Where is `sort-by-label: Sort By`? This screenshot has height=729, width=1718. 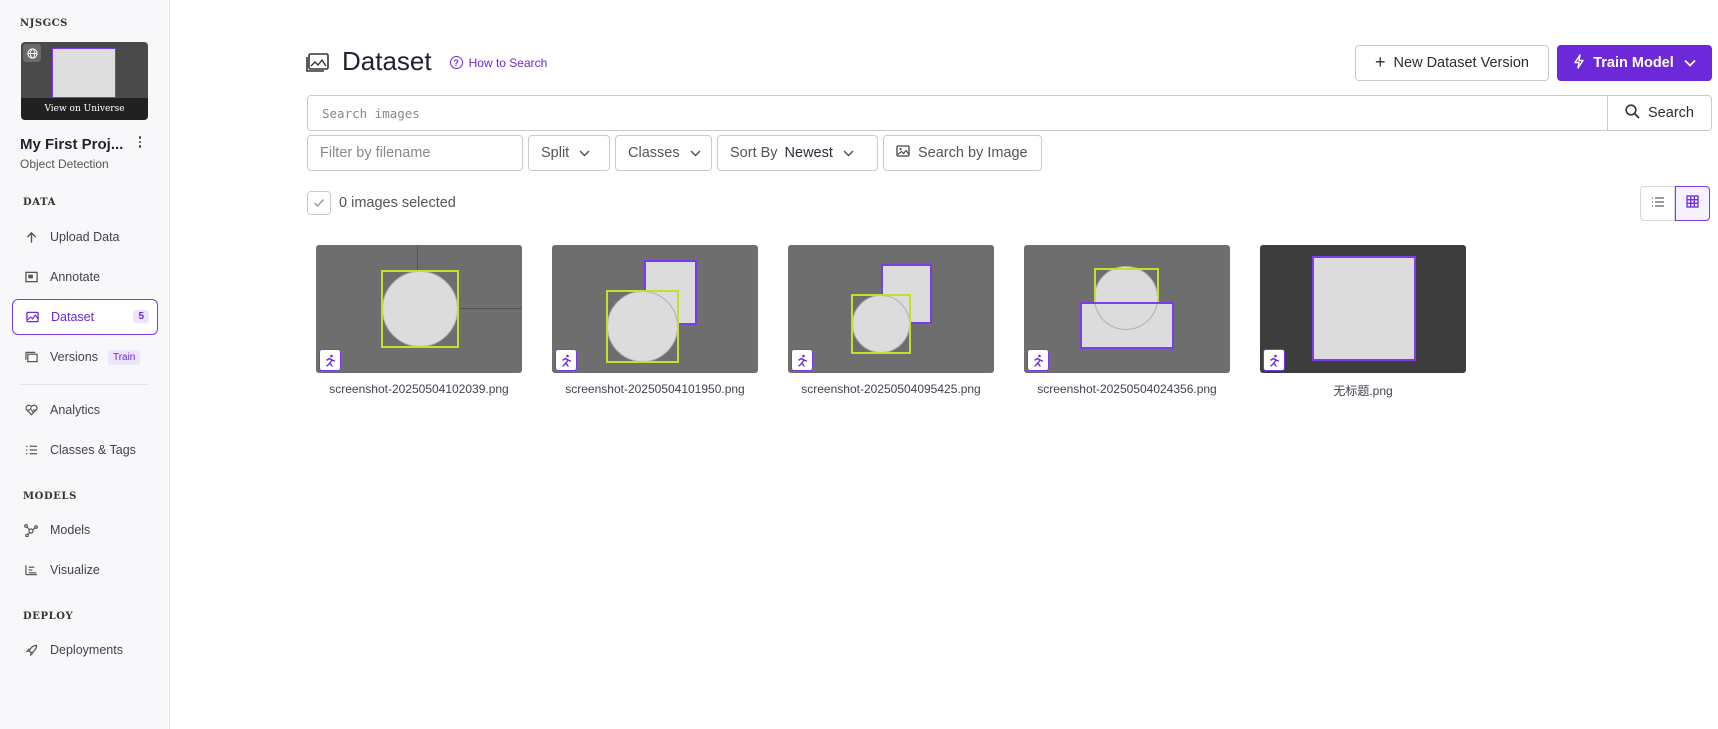
sort-by-label: Sort By is located at coordinates (754, 153).